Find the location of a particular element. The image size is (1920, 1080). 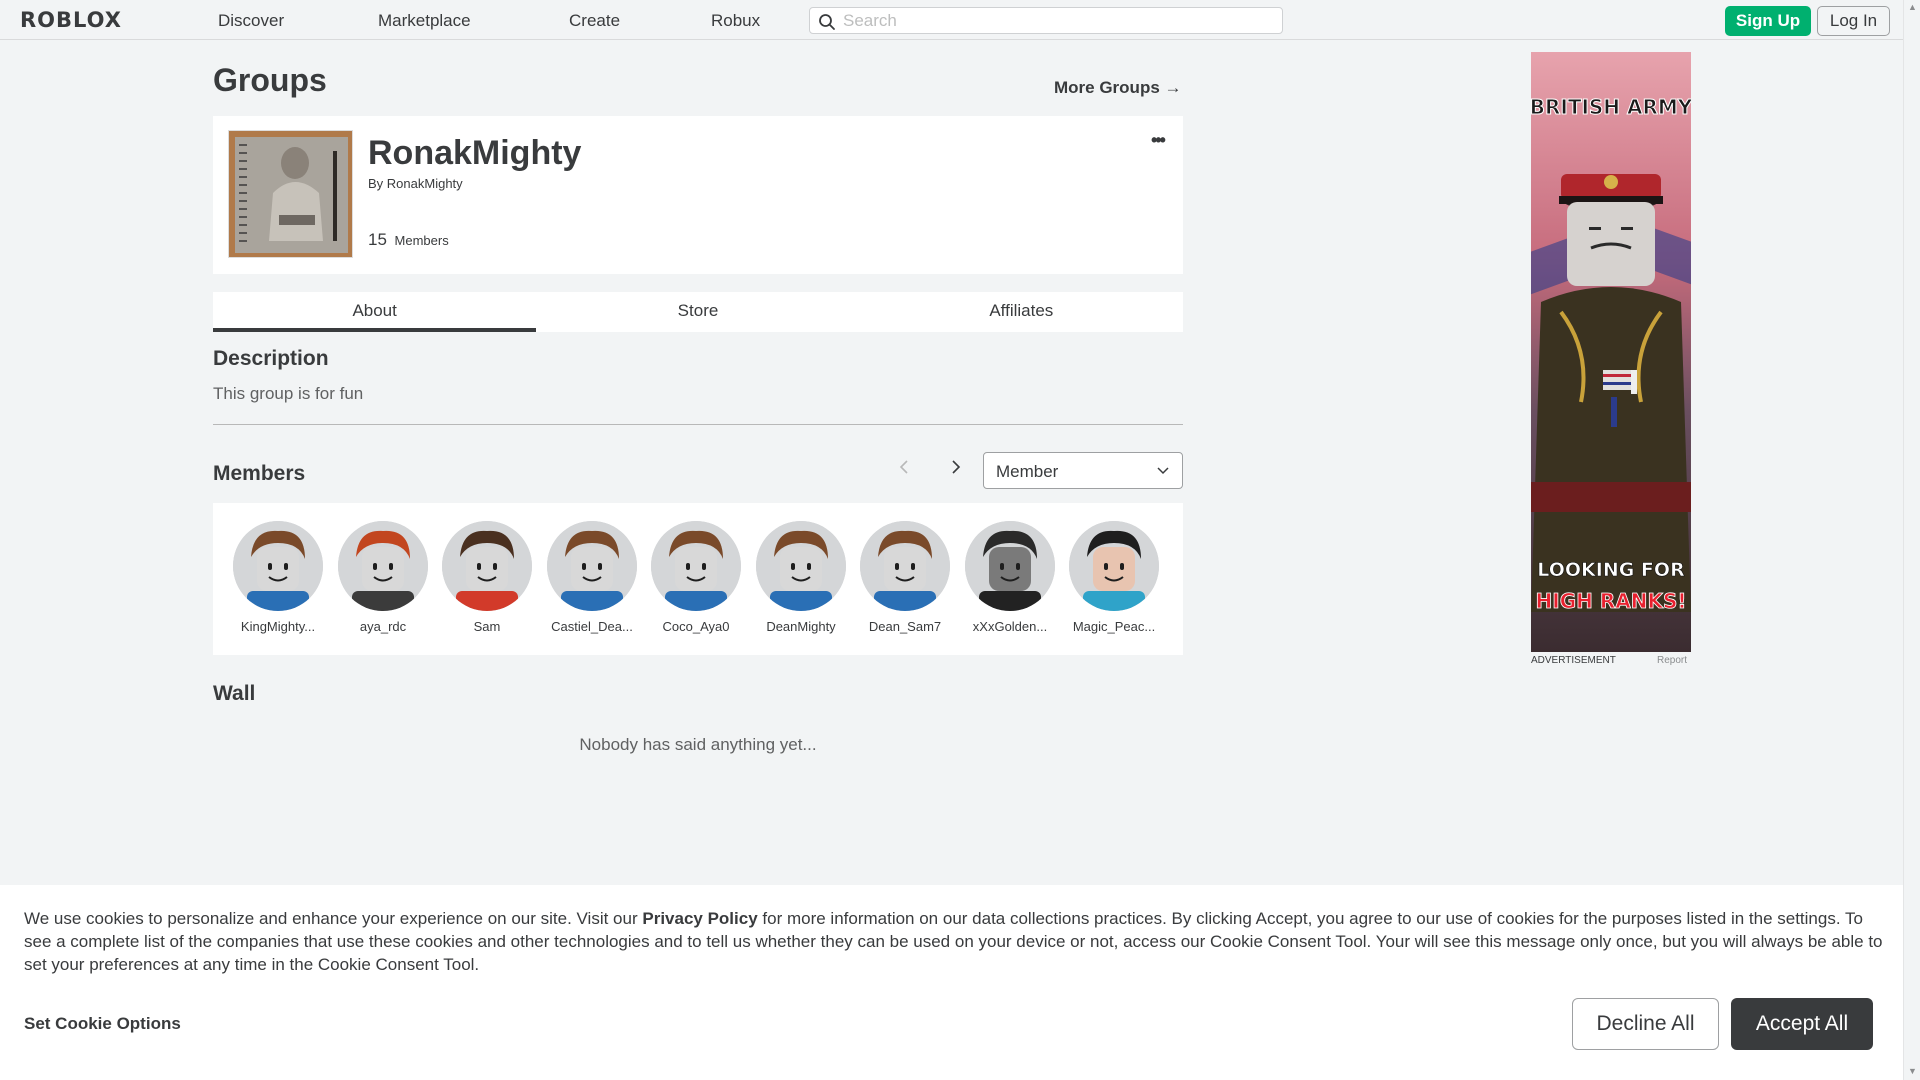

search-input is located at coordinates (1058, 20).